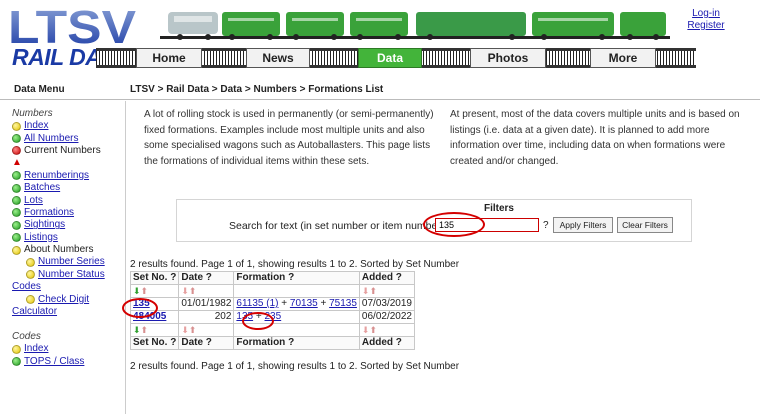 This screenshot has width=760, height=414. What do you see at coordinates (68, 188) in the screenshot?
I see `sidebar-item-batches: Batches` at bounding box center [68, 188].